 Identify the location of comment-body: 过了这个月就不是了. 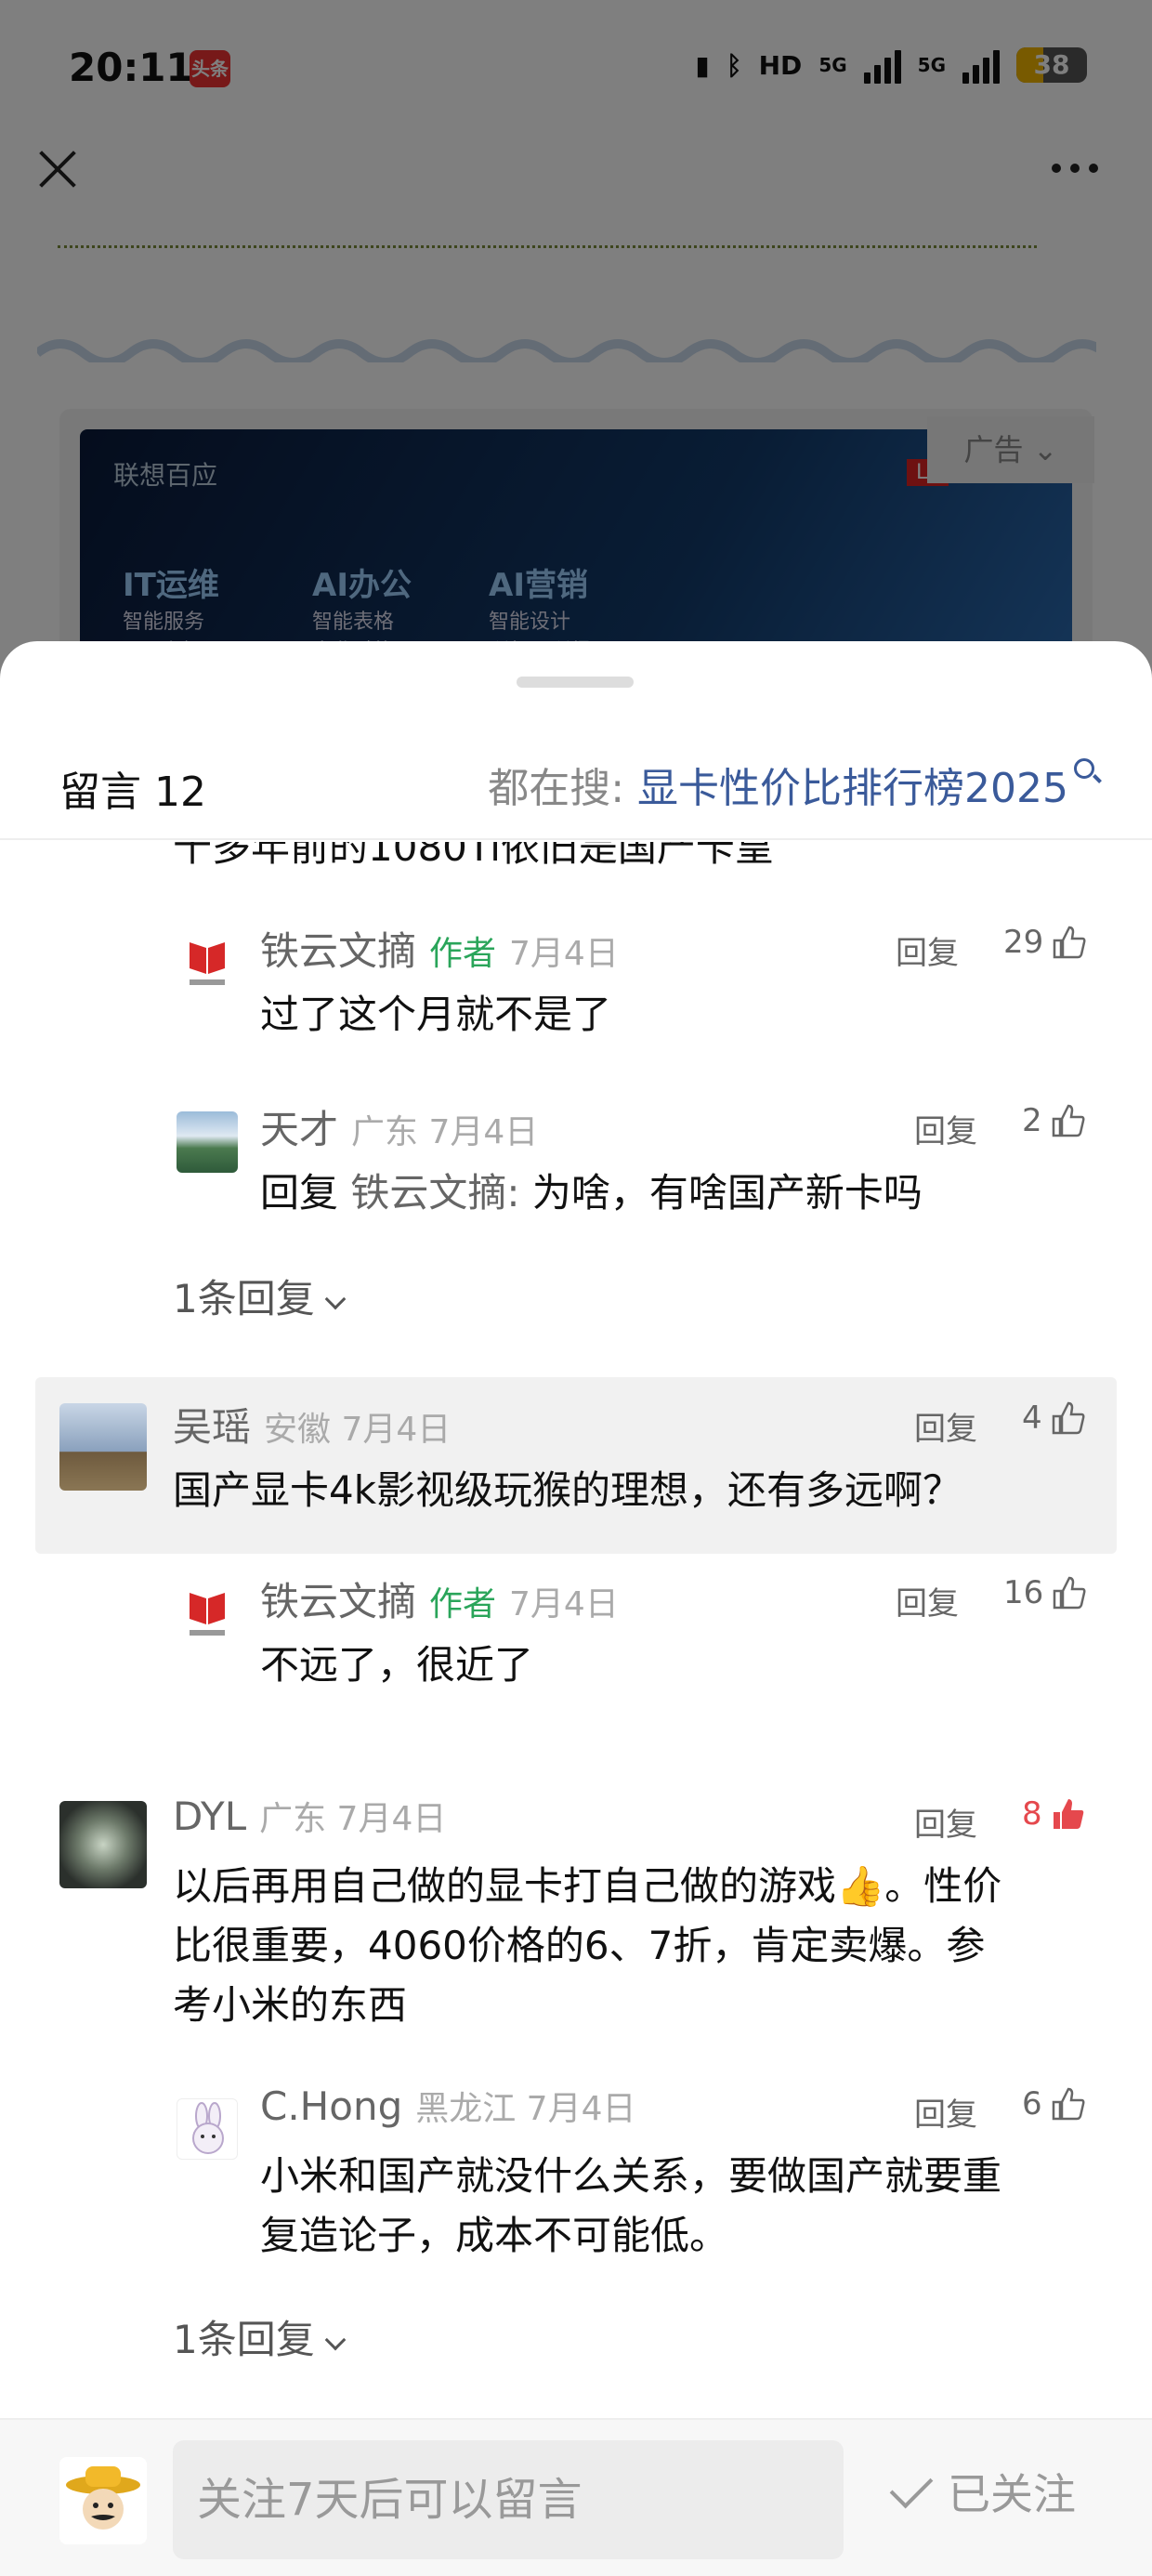
(436, 1014).